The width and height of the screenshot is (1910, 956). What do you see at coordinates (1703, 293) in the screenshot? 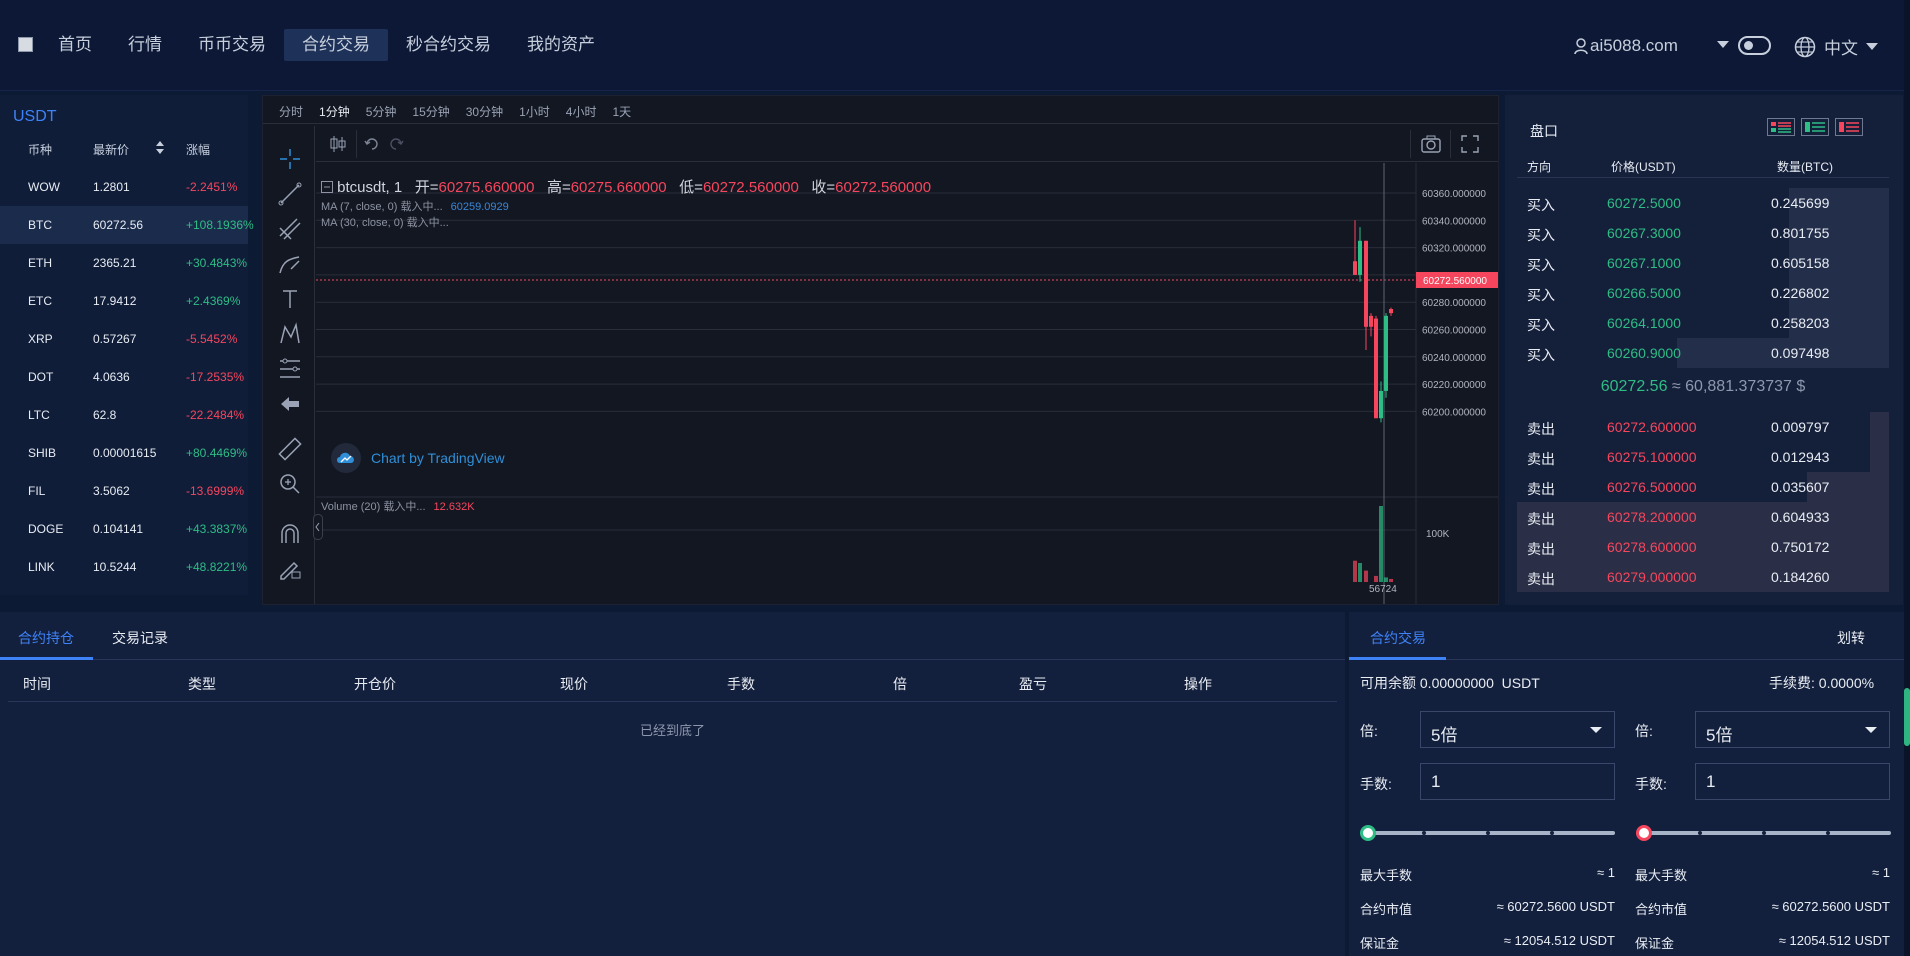
I see `bid-row: 买入 60266.5000 0.226802` at bounding box center [1703, 293].